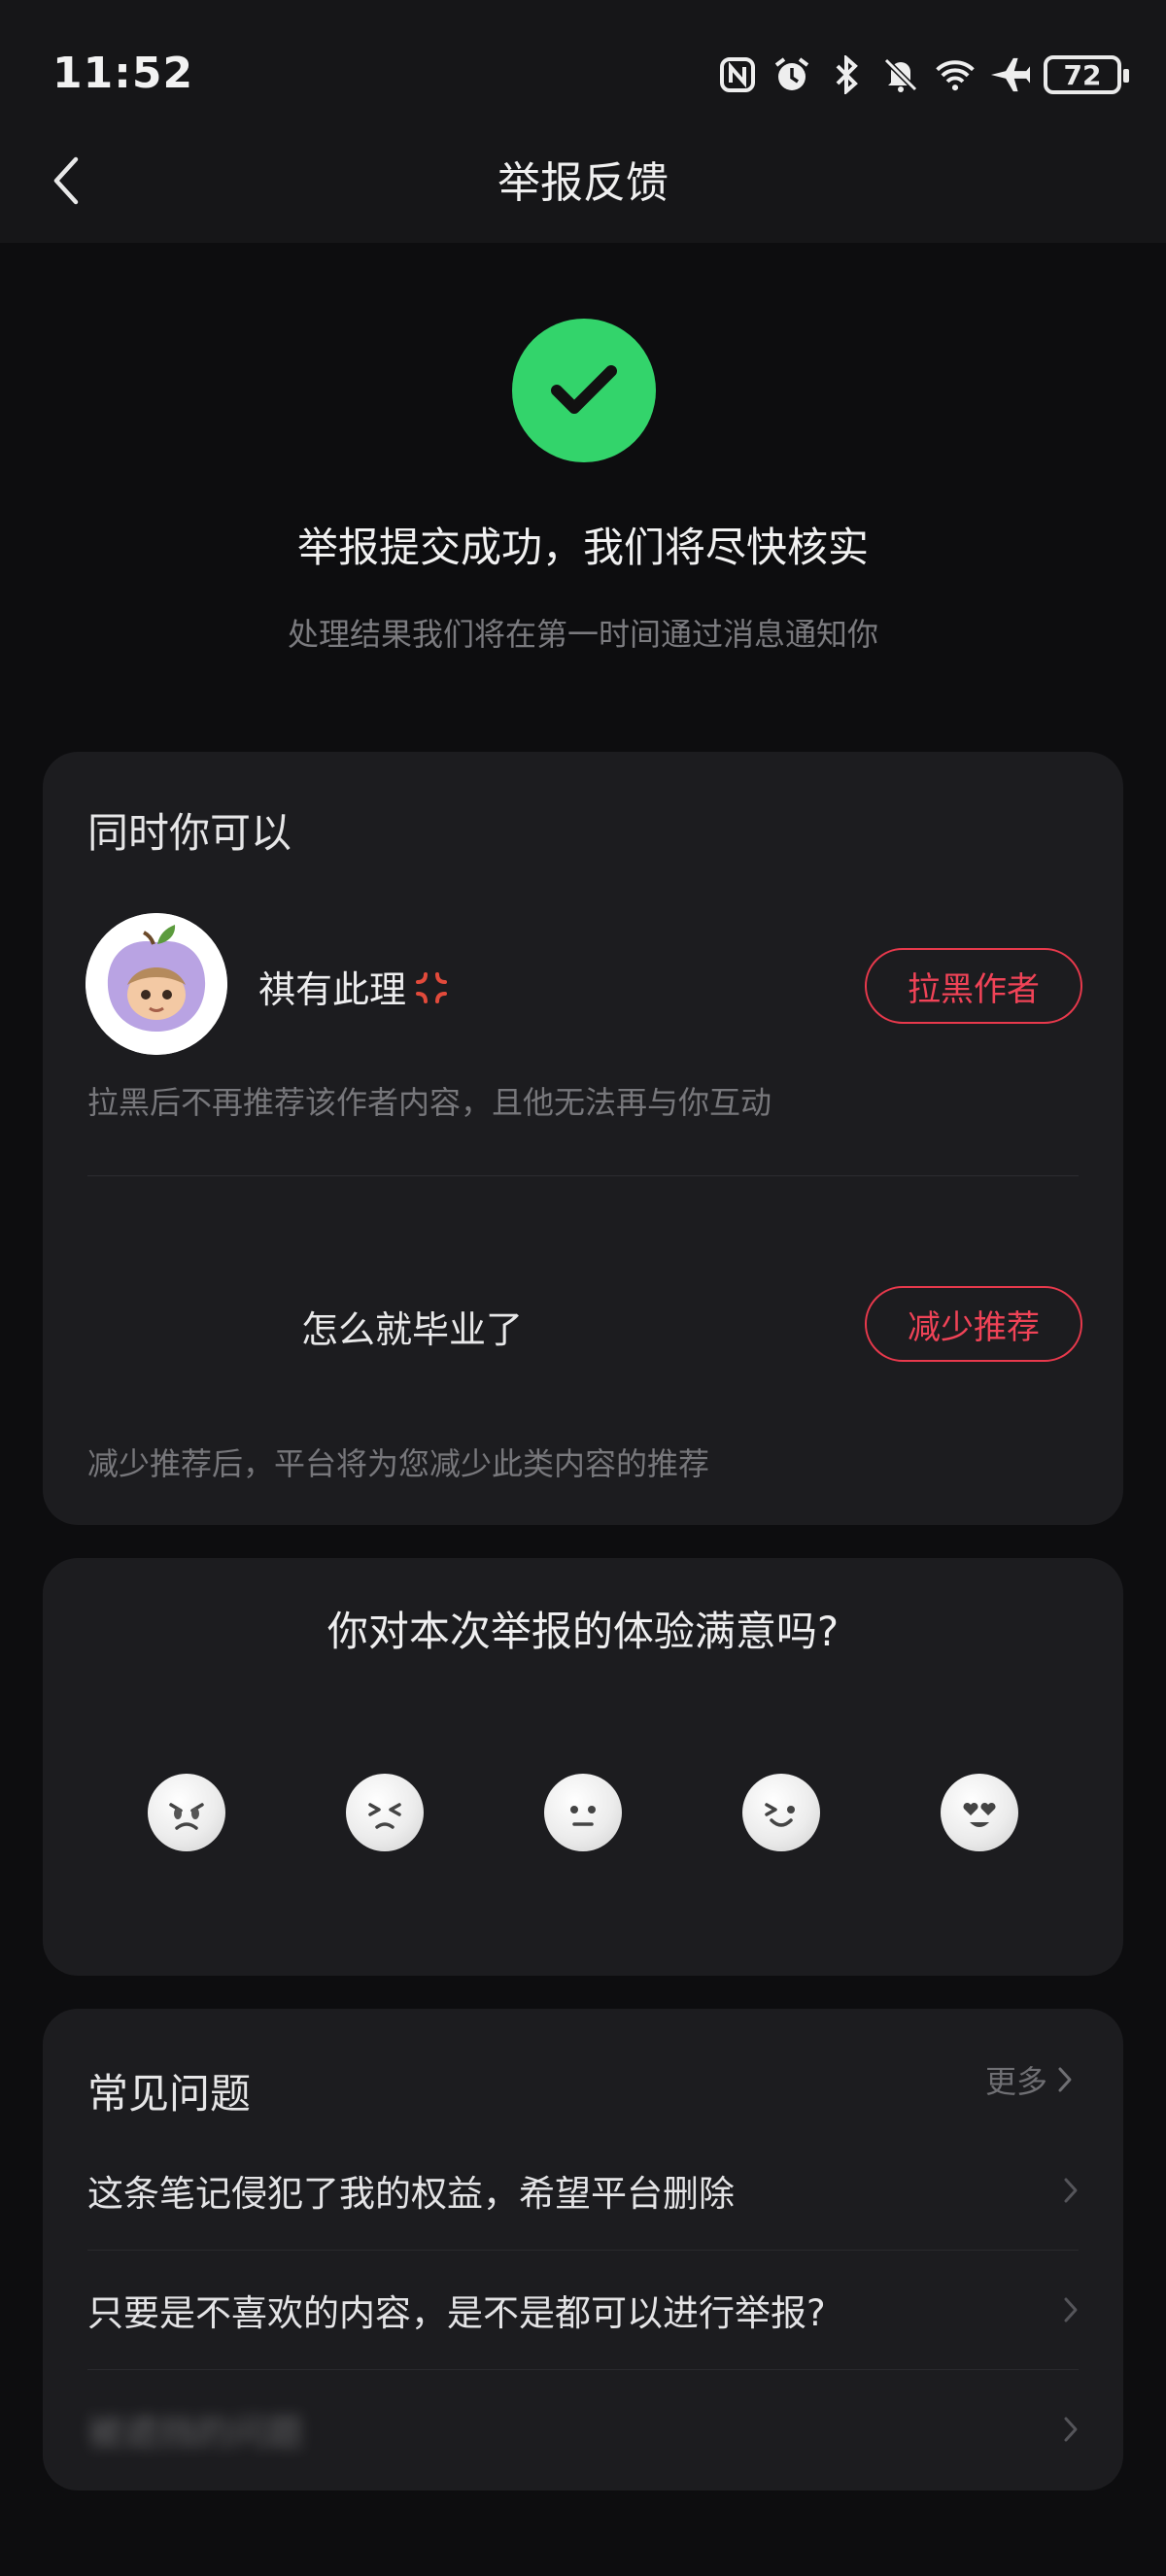 The height and width of the screenshot is (2576, 1166). I want to click on divider, so click(583, 1175).